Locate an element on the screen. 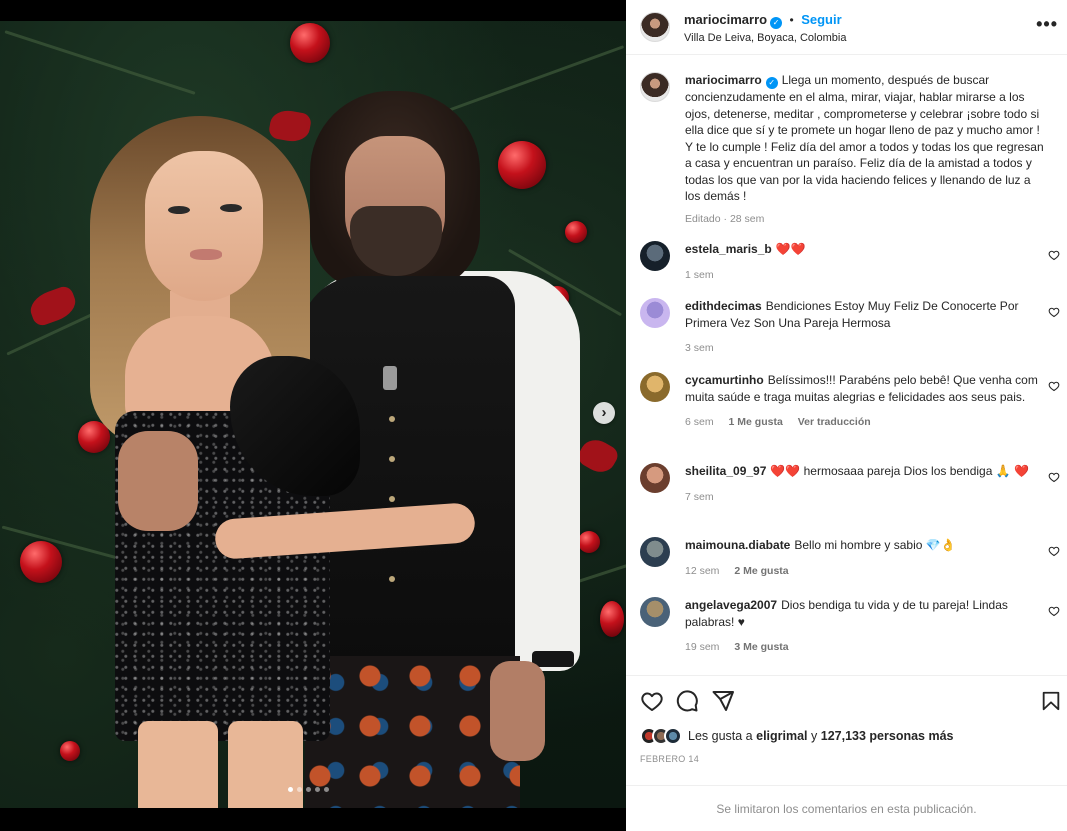 This screenshot has width=1067, height=831. comment-meta: 7 sem is located at coordinates (861, 497).